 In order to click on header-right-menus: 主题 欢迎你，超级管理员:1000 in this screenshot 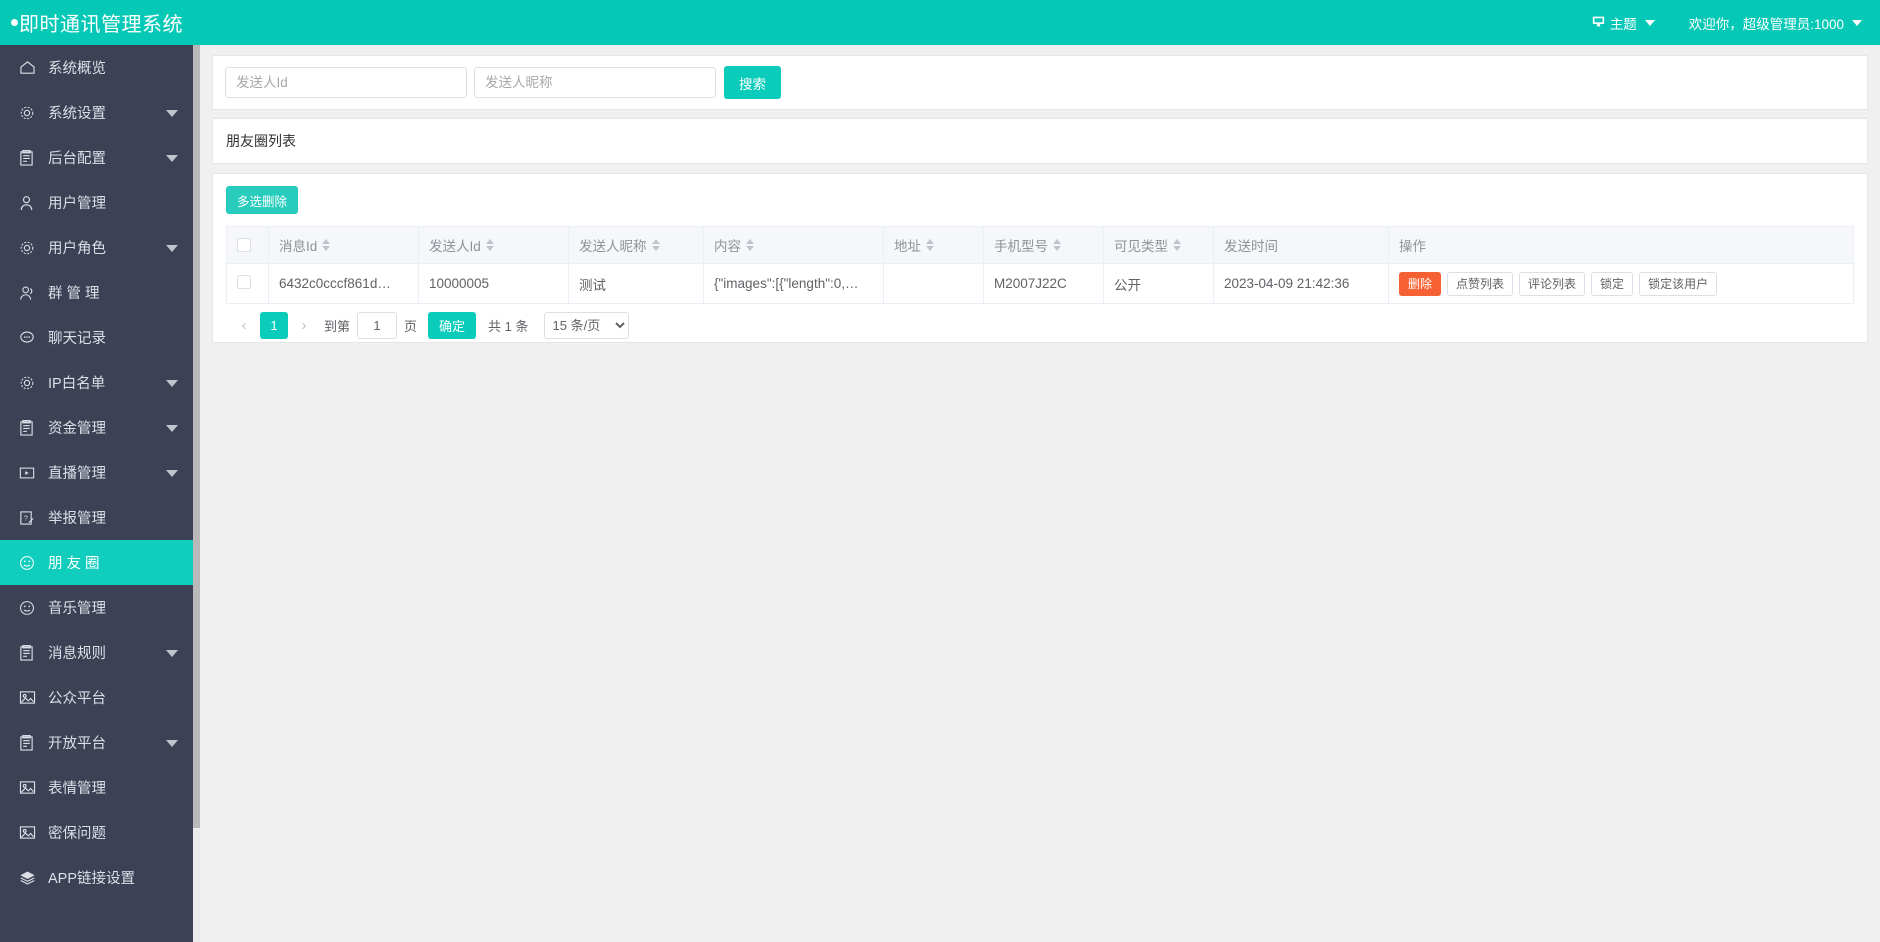, I will do `click(1719, 23)`.